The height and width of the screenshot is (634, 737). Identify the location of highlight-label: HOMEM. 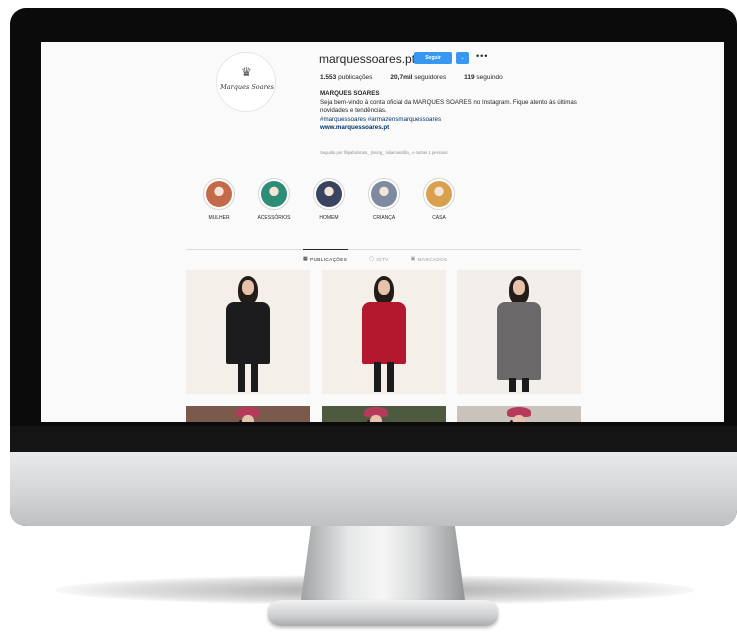
(329, 218).